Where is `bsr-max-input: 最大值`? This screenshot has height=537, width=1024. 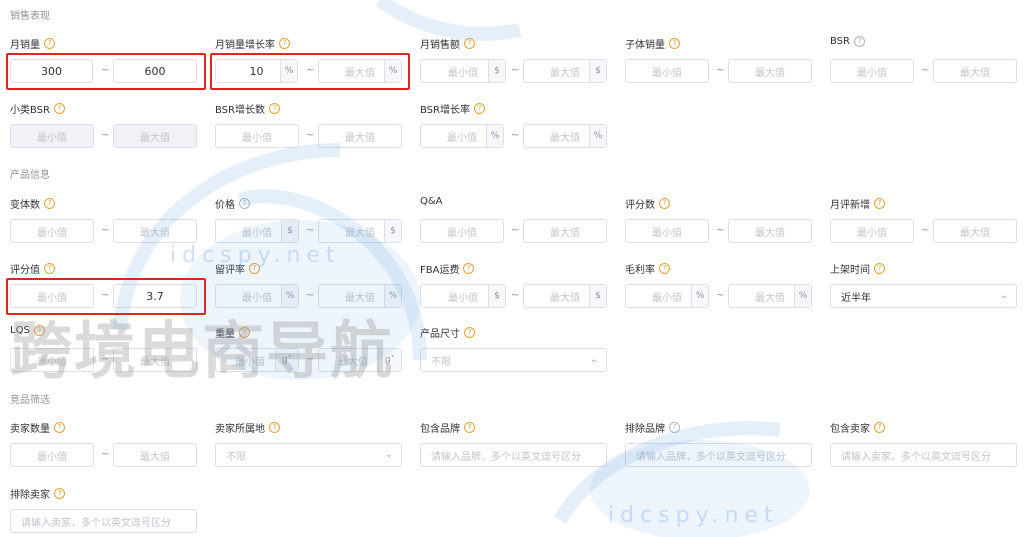
bsr-max-input: 最大值 is located at coordinates (975, 71).